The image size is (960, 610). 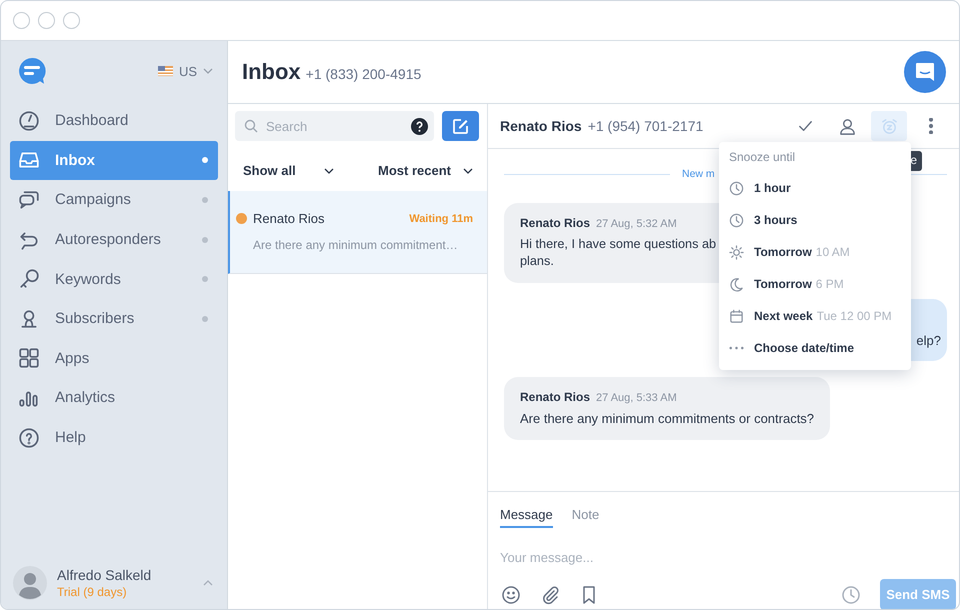 I want to click on sidebar-item: Keywords, so click(x=114, y=279).